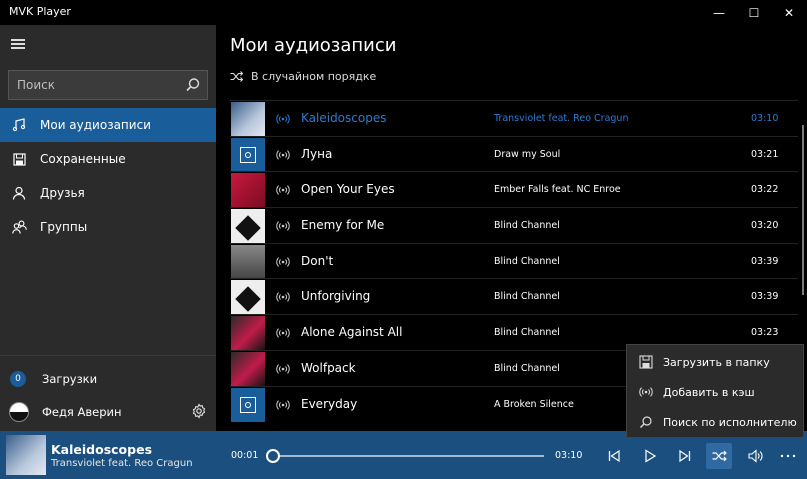  What do you see at coordinates (352, 332) in the screenshot?
I see `track-title: Alone Against All` at bounding box center [352, 332].